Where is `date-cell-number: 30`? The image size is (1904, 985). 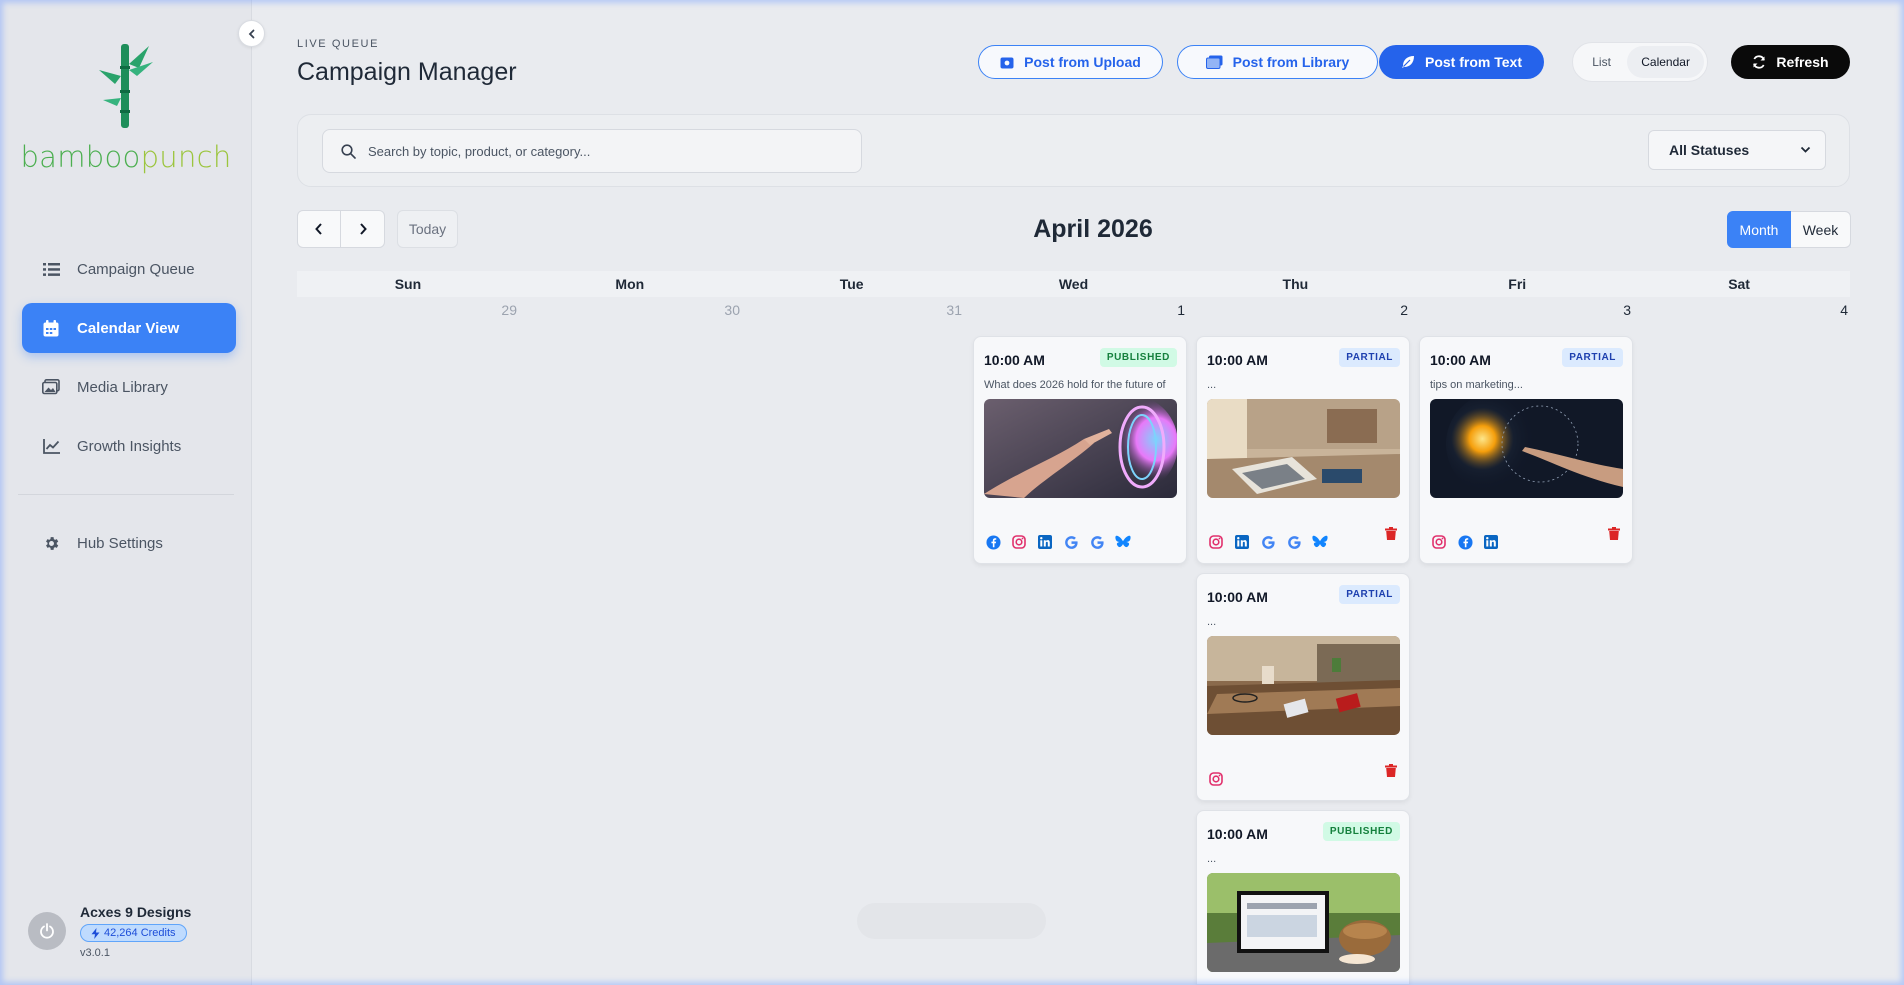
date-cell-number: 30 is located at coordinates (725, 310).